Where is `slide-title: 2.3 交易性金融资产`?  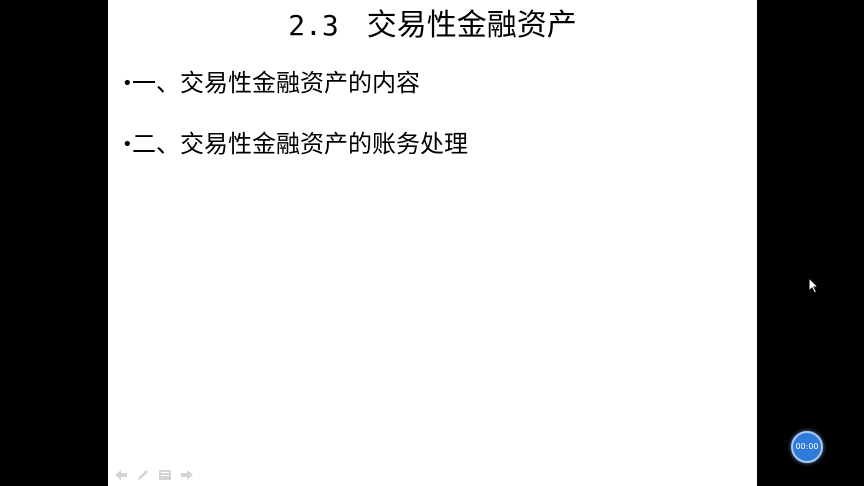
slide-title: 2.3 交易性金融资产 is located at coordinates (432, 26).